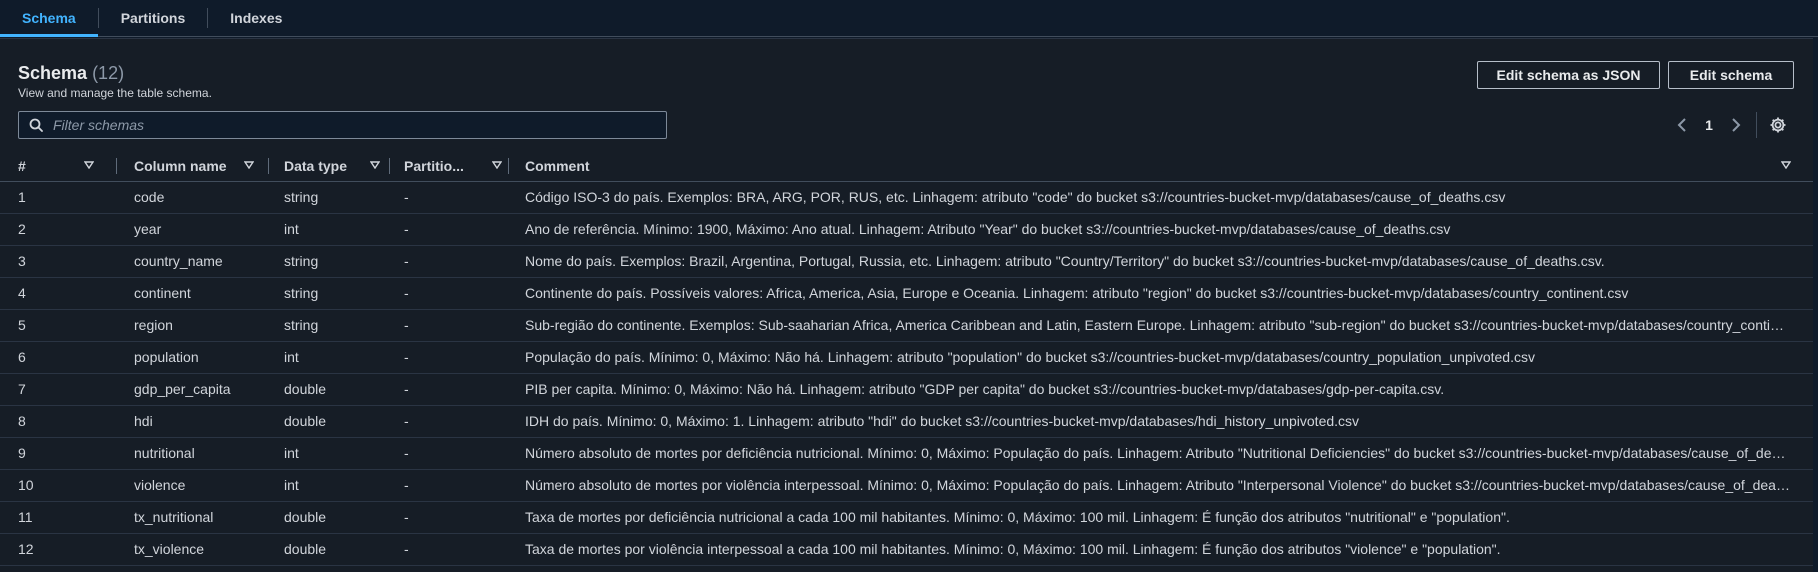 The height and width of the screenshot is (572, 1818). I want to click on edit-schema-json-button: Edit schema as JSON, so click(1568, 75).